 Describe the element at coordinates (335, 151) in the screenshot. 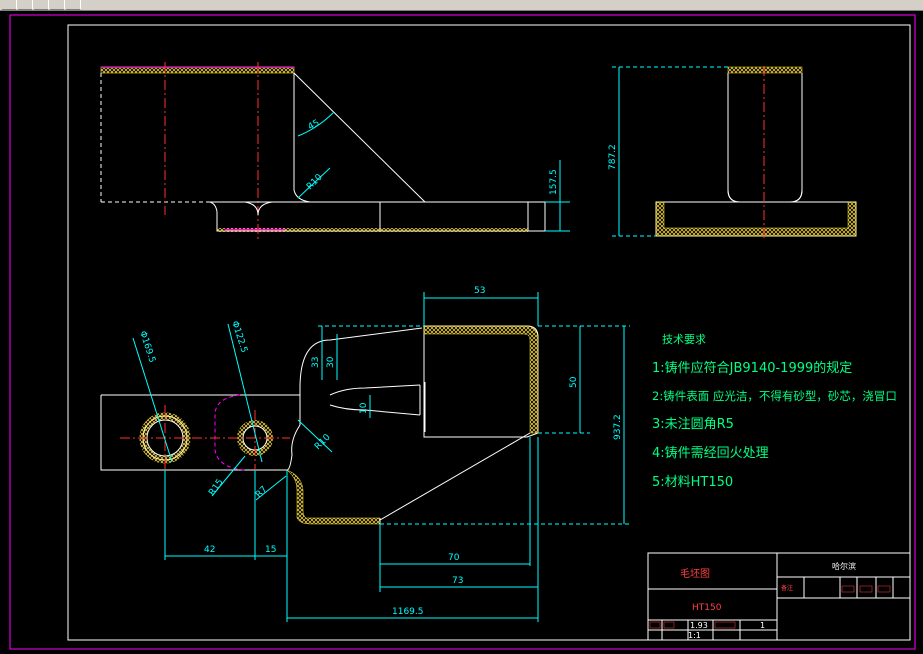

I see `top-view: 157.5 45 R10` at that location.